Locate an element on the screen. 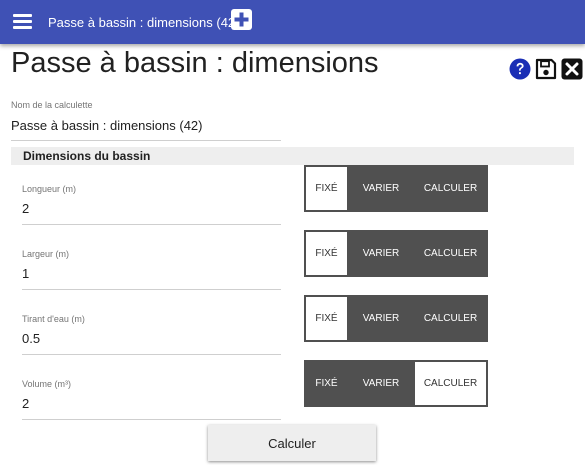 The height and width of the screenshot is (465, 585). param-input: 0.5 is located at coordinates (31, 338).